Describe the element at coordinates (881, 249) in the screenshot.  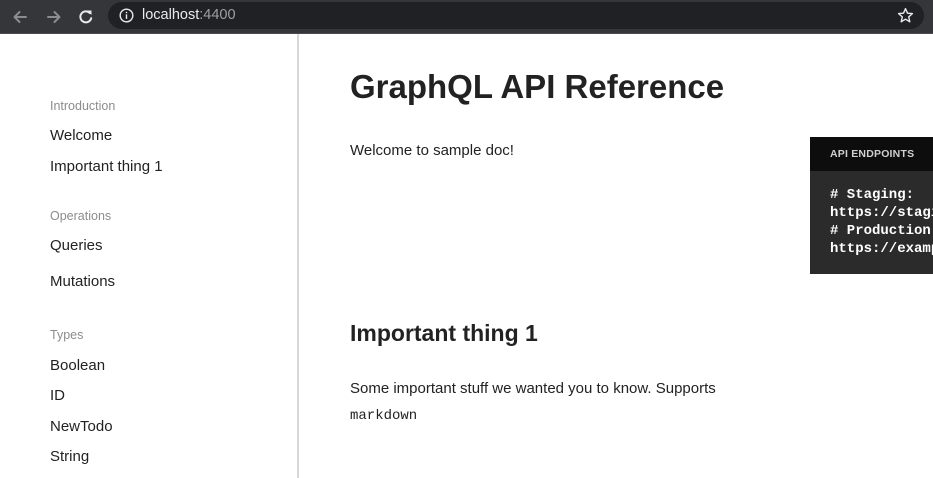
I see `production-url: https://example.com/graphql` at that location.